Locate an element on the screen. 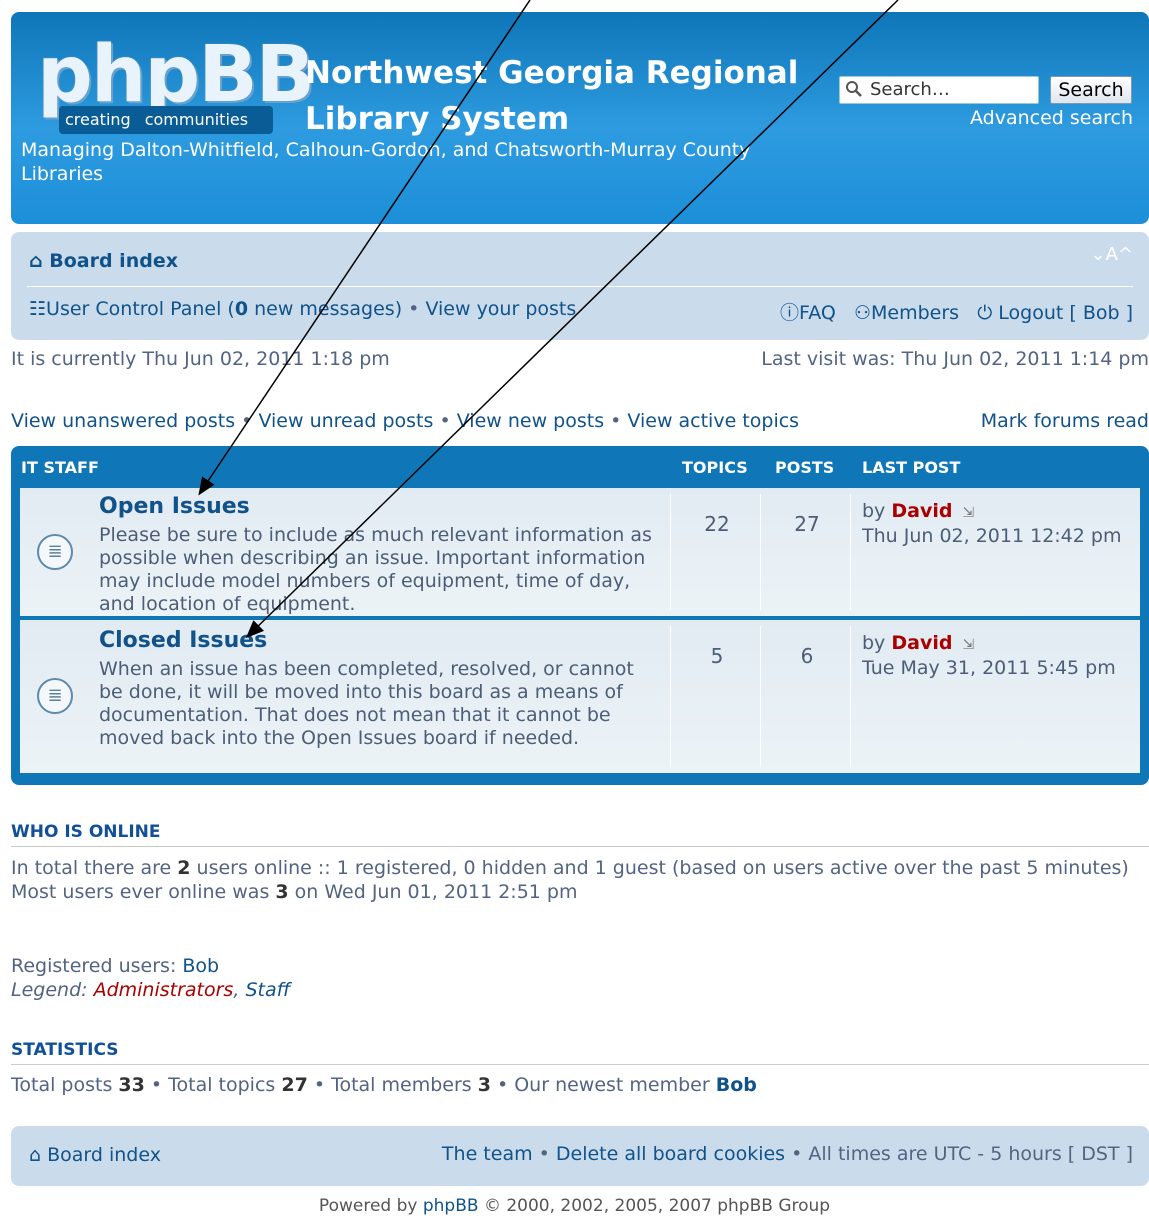 Image resolution: width=1149 pixels, height=1218 pixels. view-your-posts-link: View your posts is located at coordinates (500, 309).